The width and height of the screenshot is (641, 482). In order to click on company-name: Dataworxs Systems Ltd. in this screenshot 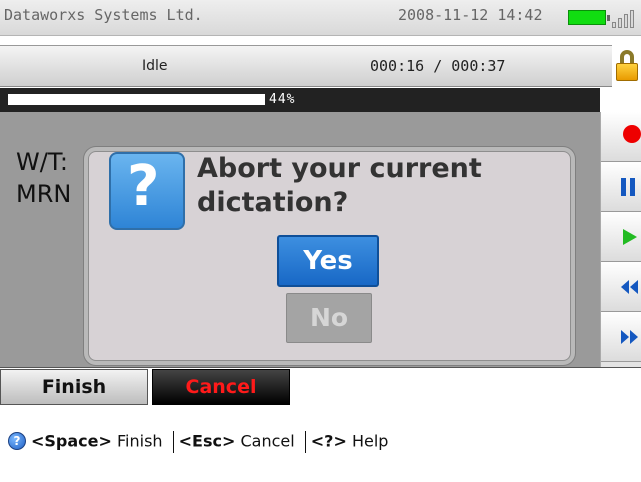, I will do `click(103, 15)`.